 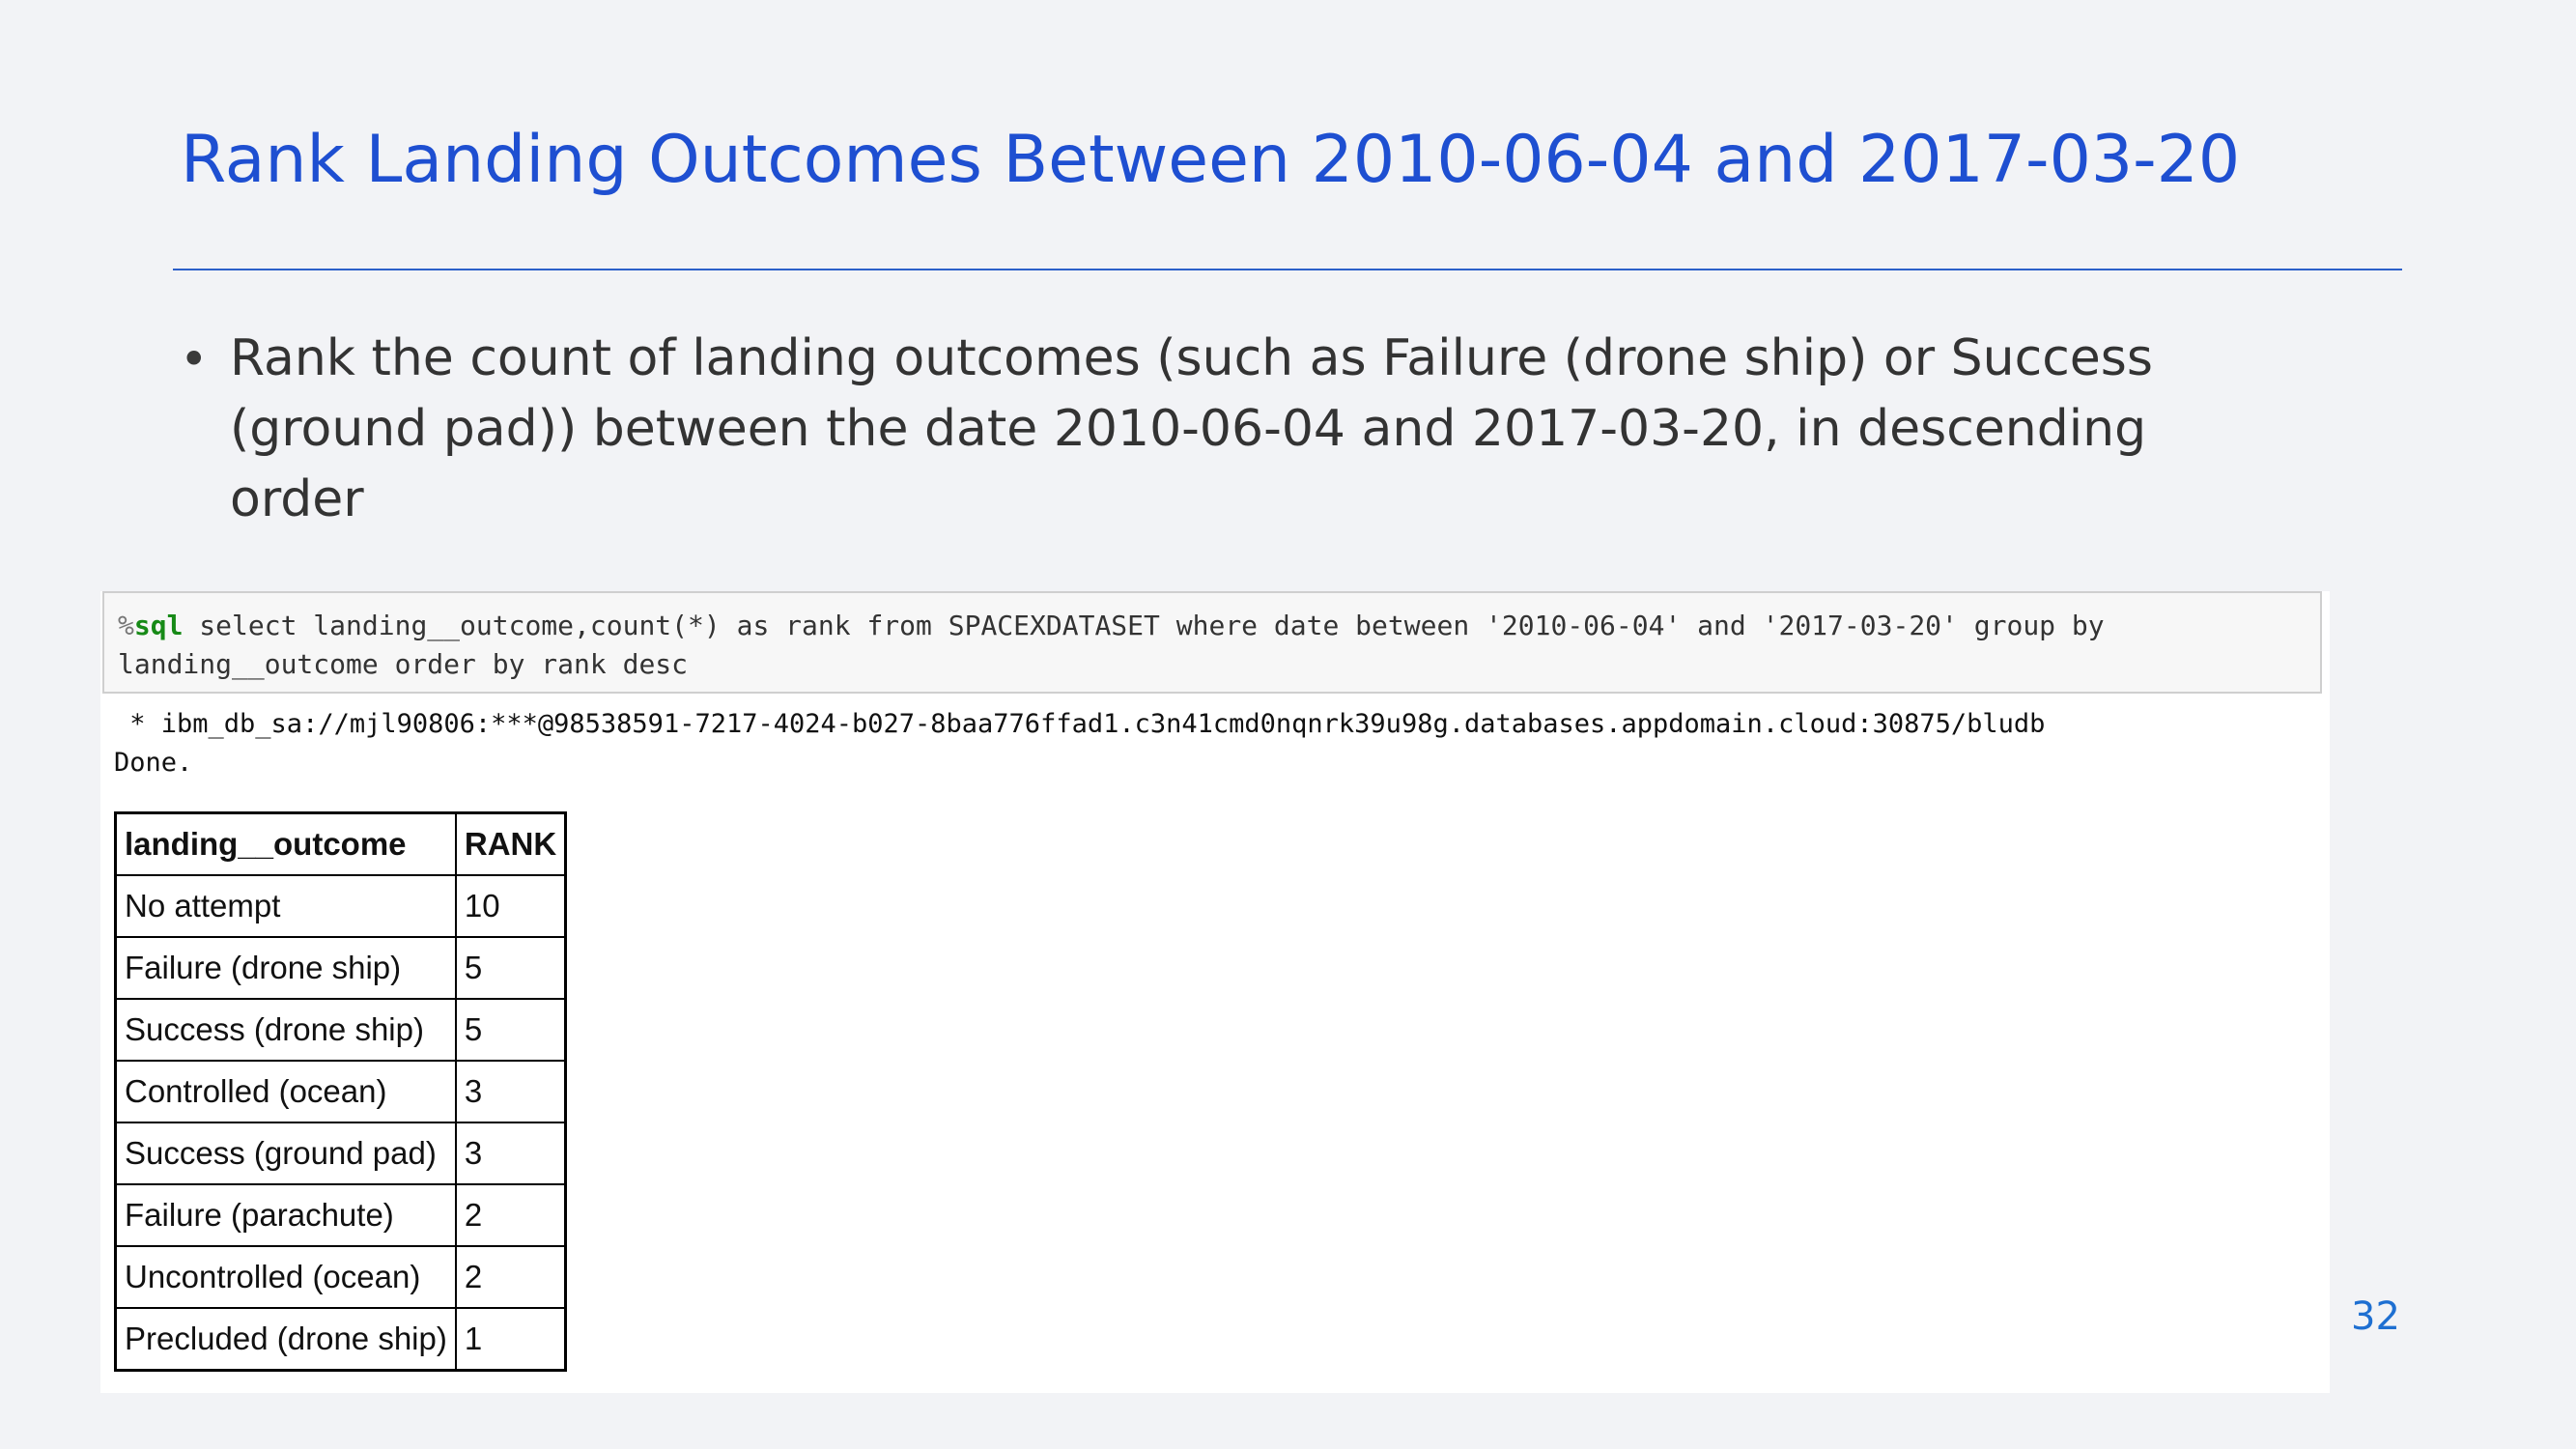 I want to click on table-row: Controlled (ocean) 3, so click(x=340, y=1091).